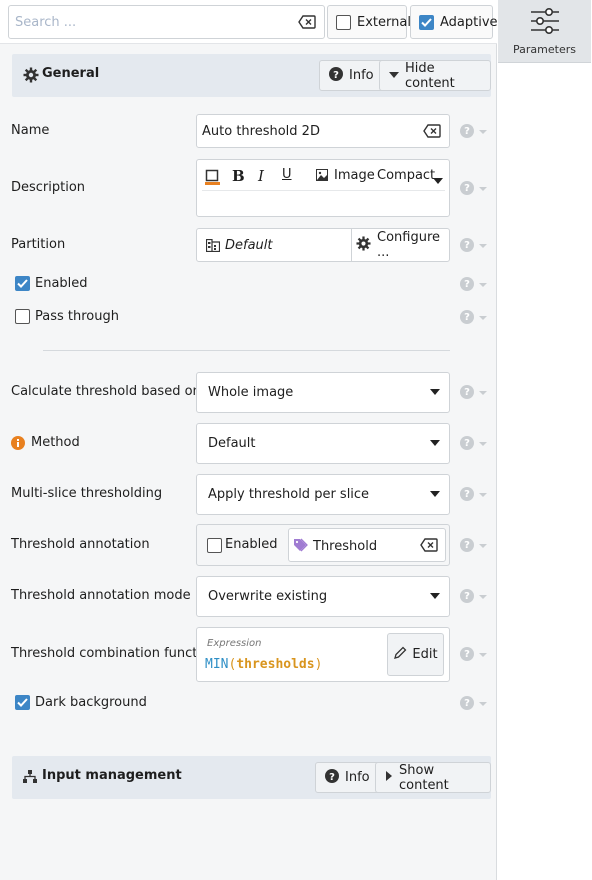  What do you see at coordinates (307, 24) in the screenshot?
I see `clear-search-icon` at bounding box center [307, 24].